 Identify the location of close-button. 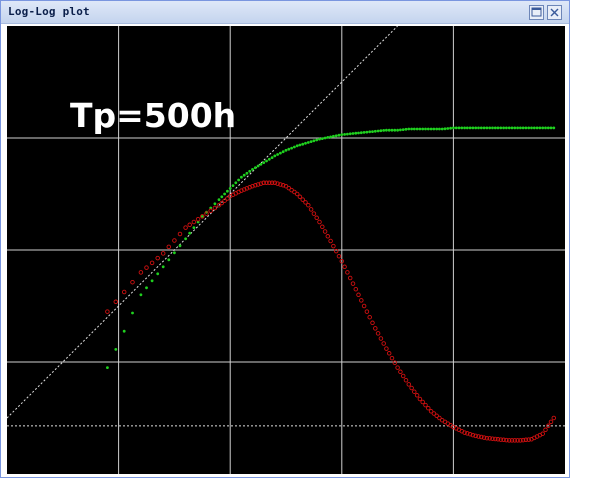
(554, 12).